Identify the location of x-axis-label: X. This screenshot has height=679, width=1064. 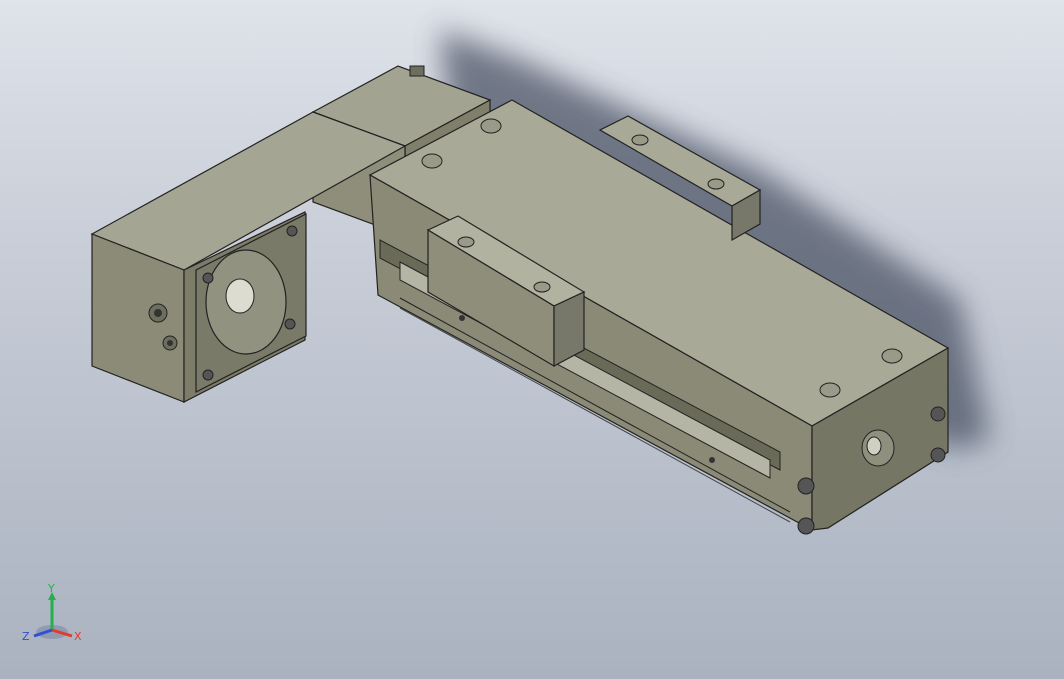
(78, 636).